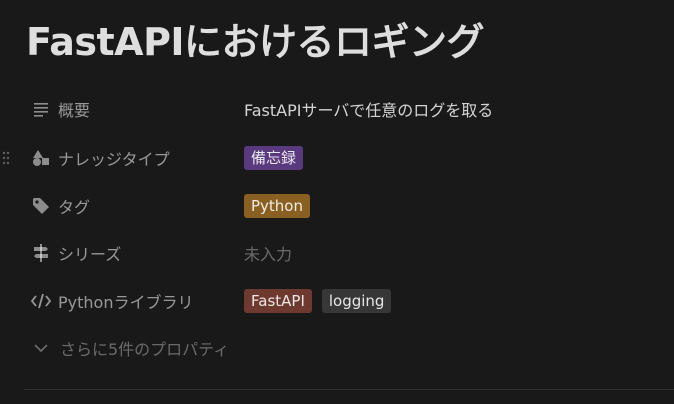 The image size is (674, 404). Describe the element at coordinates (135, 206) in the screenshot. I see `property-label: タグ` at that location.